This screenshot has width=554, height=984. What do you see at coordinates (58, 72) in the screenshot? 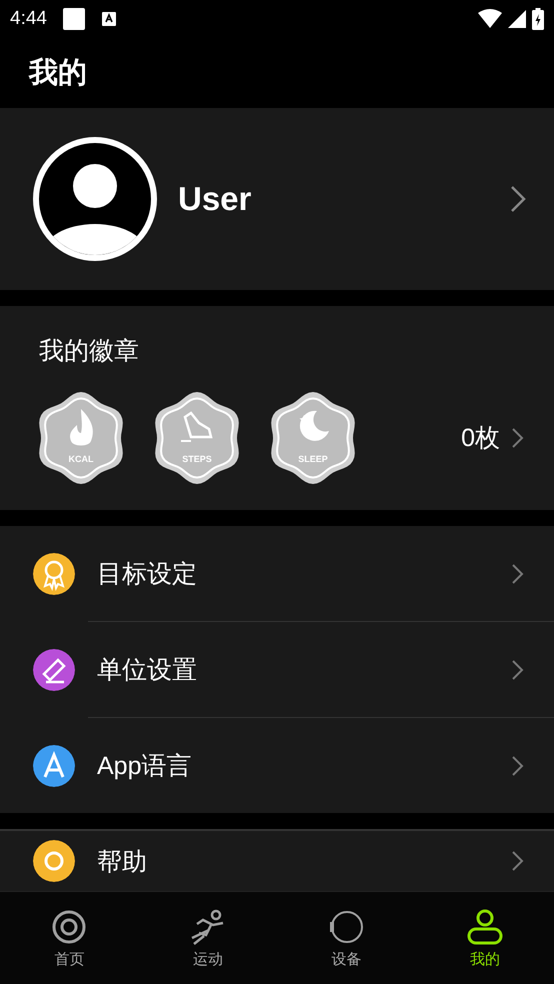
I see `page-title: 我的` at bounding box center [58, 72].